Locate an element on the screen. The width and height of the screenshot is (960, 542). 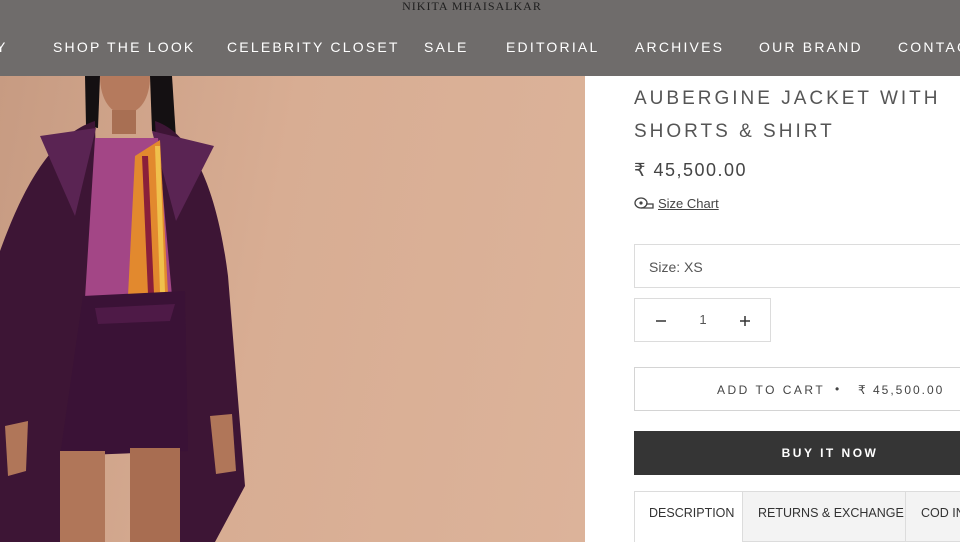
nav-item-celebrity-closet: CELEBRITY CLOSET is located at coordinates (313, 47).